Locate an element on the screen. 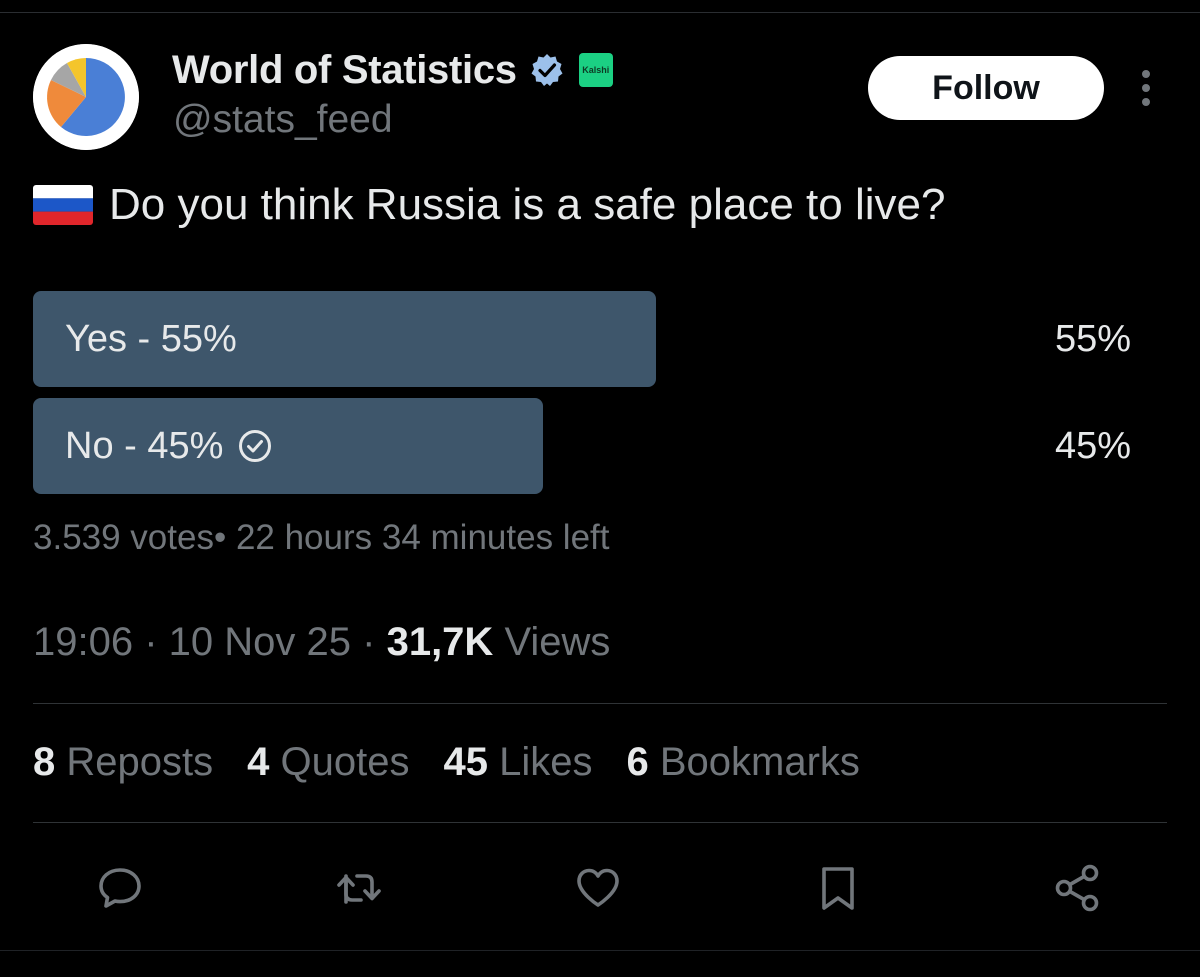 The width and height of the screenshot is (1200, 977). poll-meta: 3.539 votes• 22 hours 34 minutes left is located at coordinates (321, 537).